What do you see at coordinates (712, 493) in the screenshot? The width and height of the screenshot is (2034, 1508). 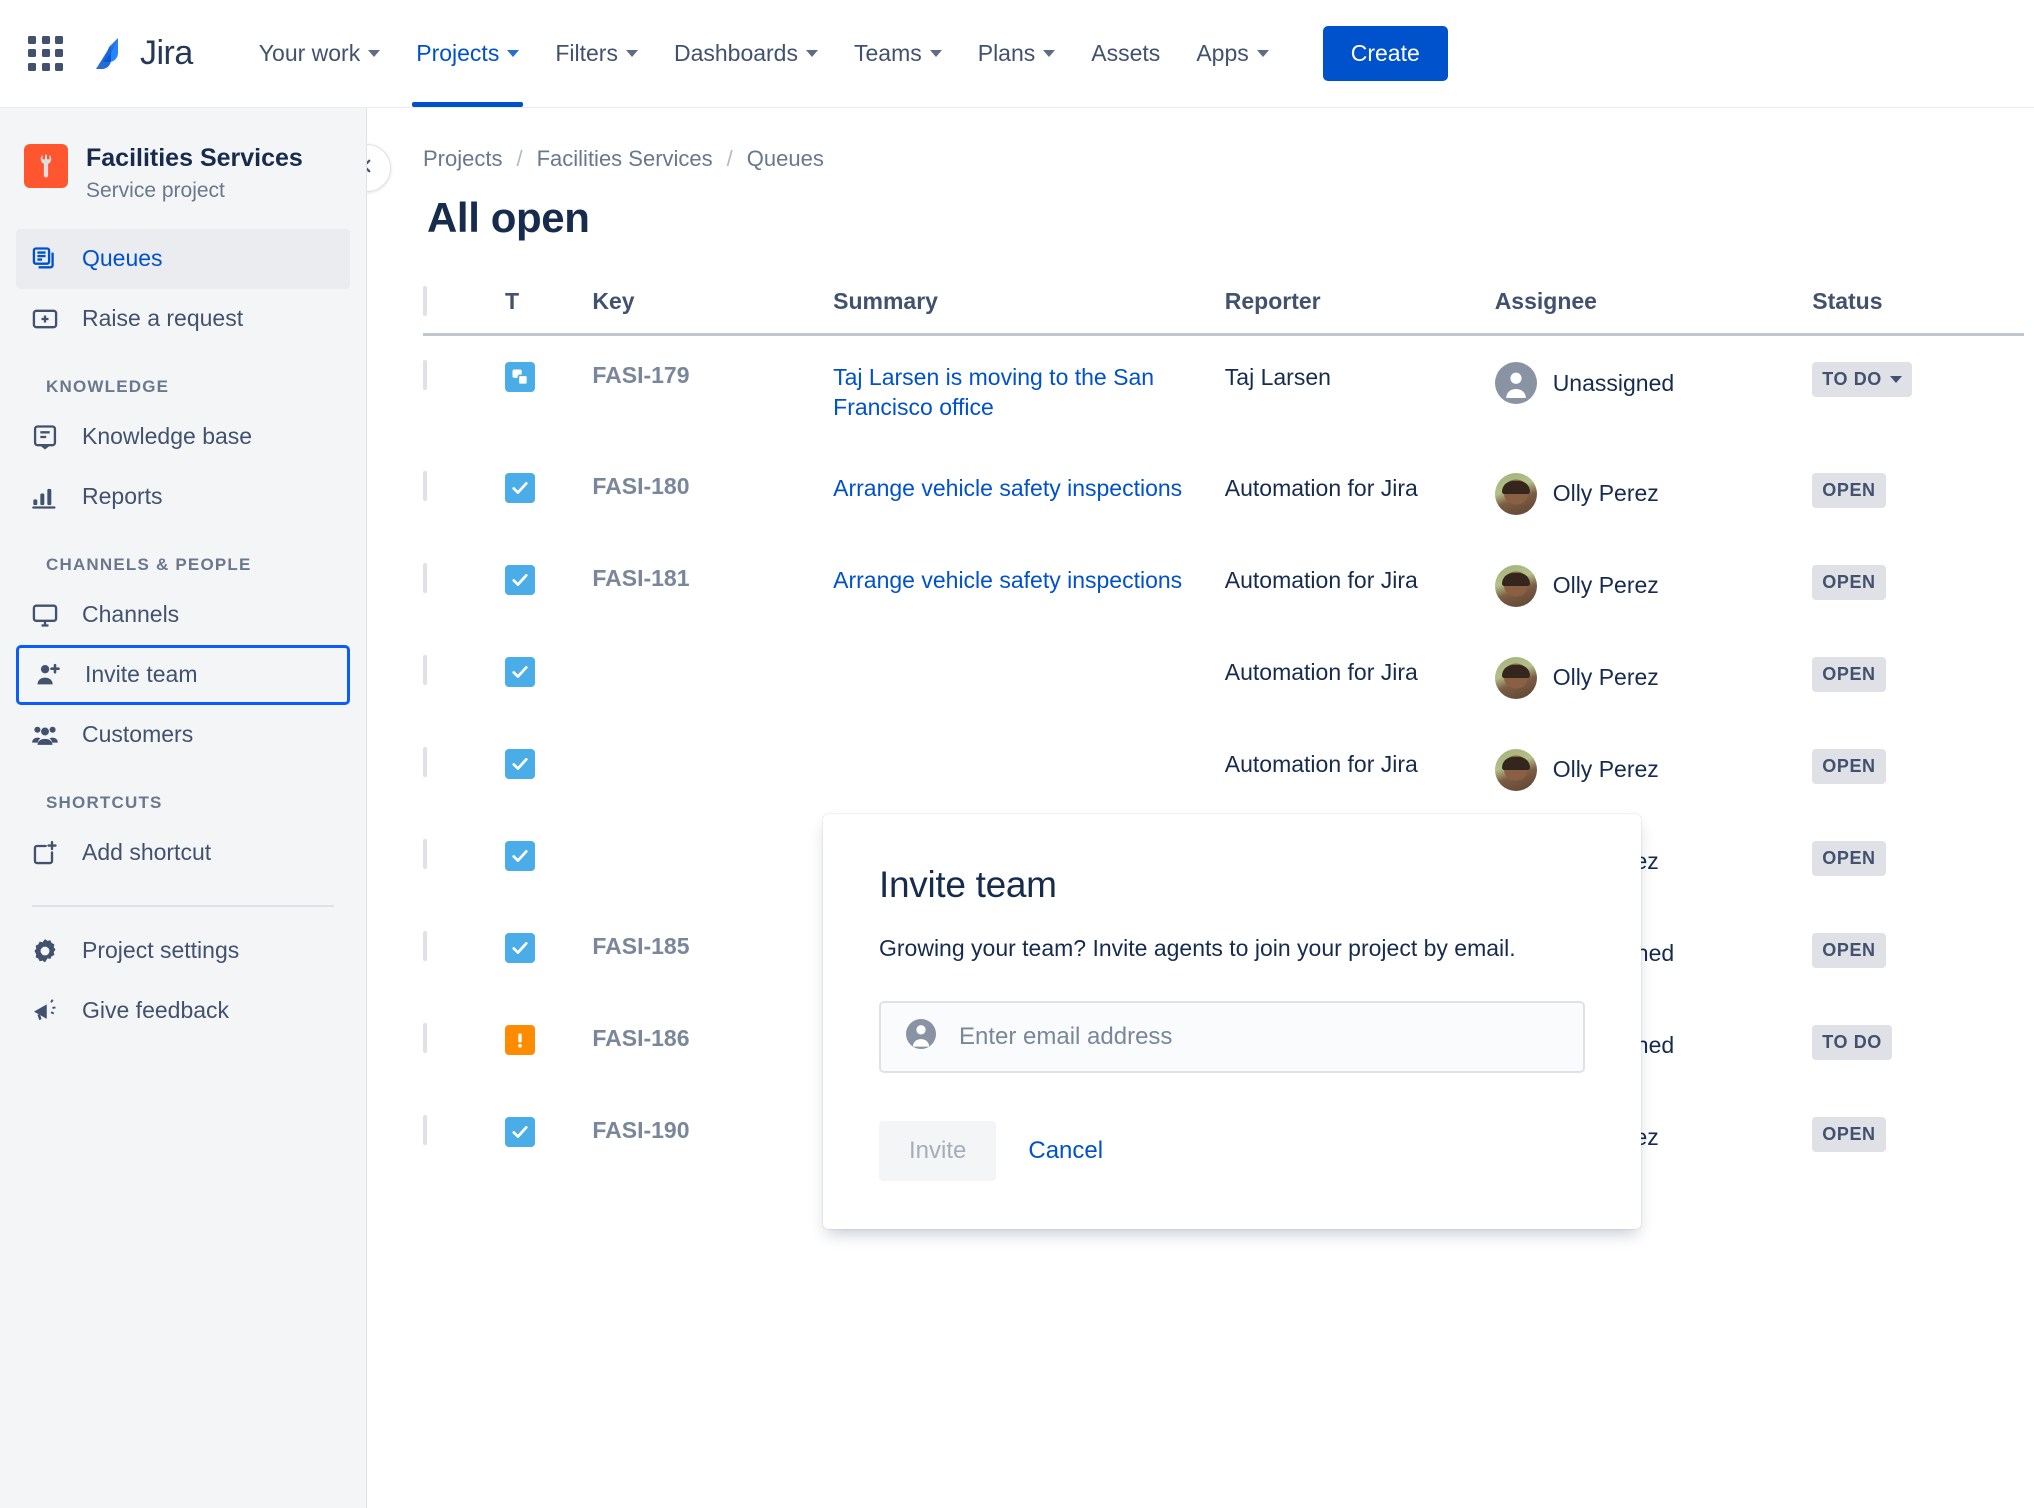 I see `row-key: FASI-180` at bounding box center [712, 493].